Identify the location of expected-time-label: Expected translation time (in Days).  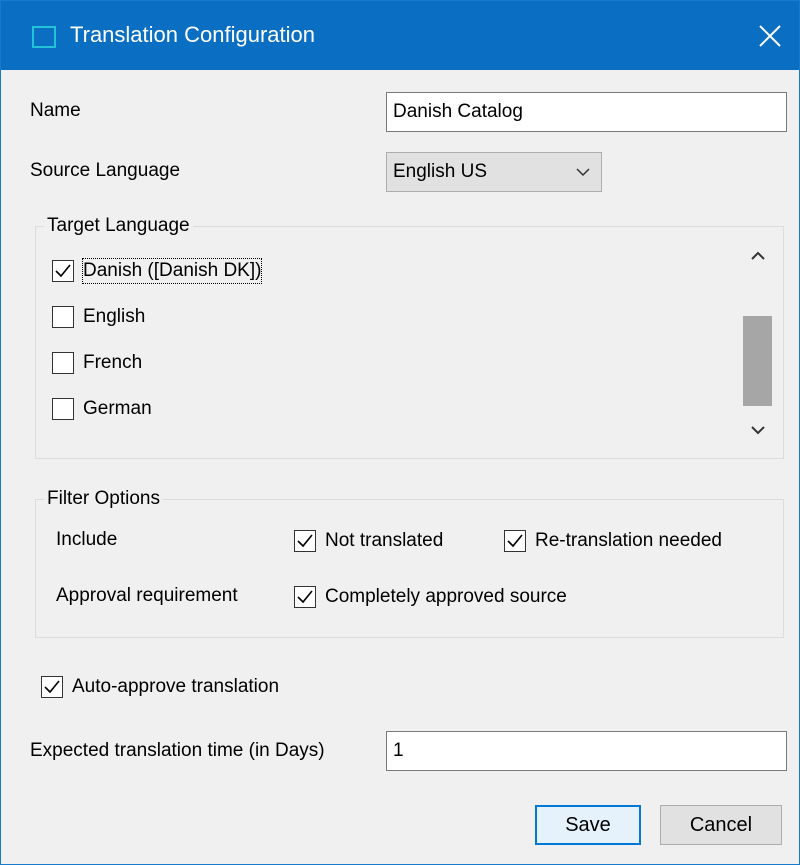
(177, 750).